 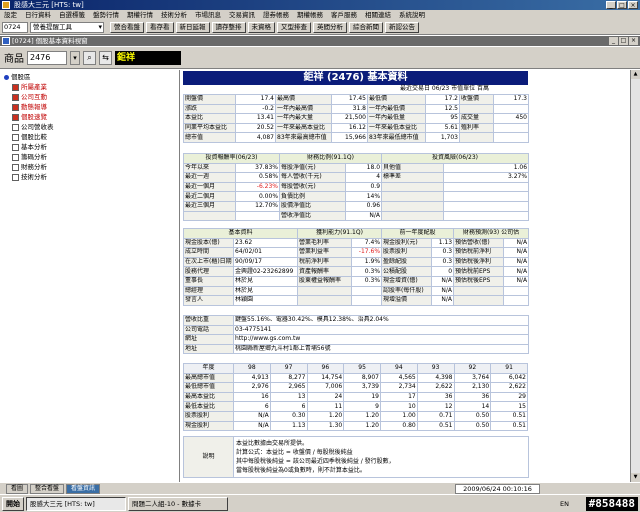 What do you see at coordinates (479, 243) in the screenshot?
I see `basic-label: 預估營收(億)` at bounding box center [479, 243].